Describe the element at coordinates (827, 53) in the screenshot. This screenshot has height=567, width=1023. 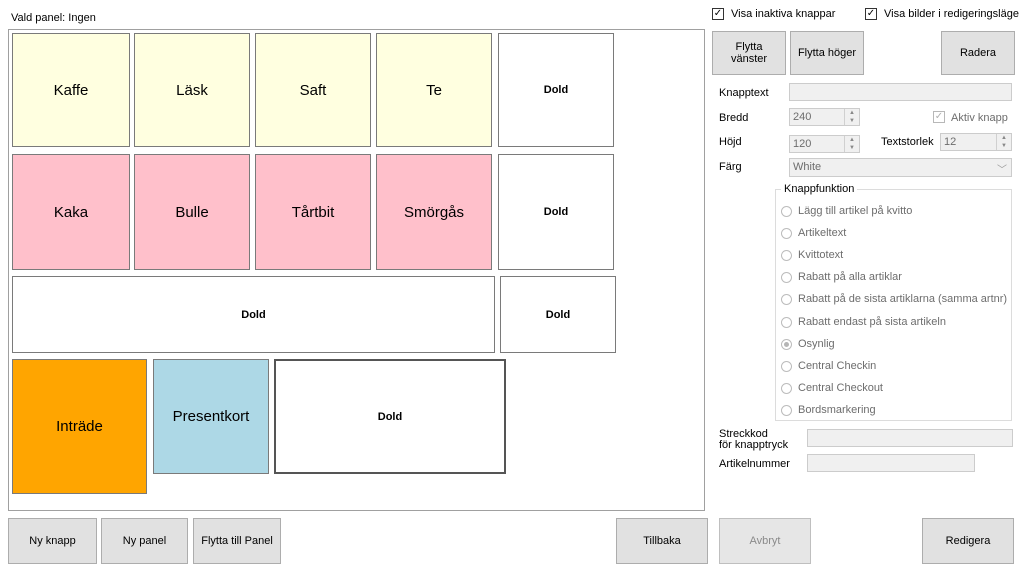
I see `move-right-button: Flytta höger` at that location.